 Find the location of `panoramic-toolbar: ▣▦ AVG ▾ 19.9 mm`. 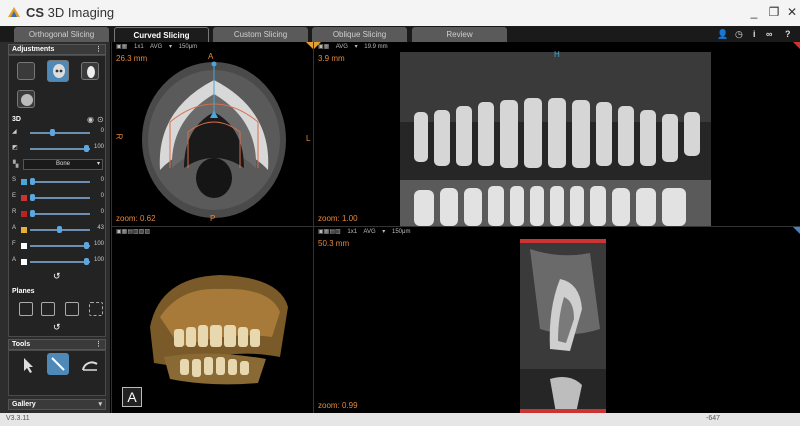

panoramic-toolbar: ▣▦ AVG ▾ 19.9 mm is located at coordinates (355, 48).